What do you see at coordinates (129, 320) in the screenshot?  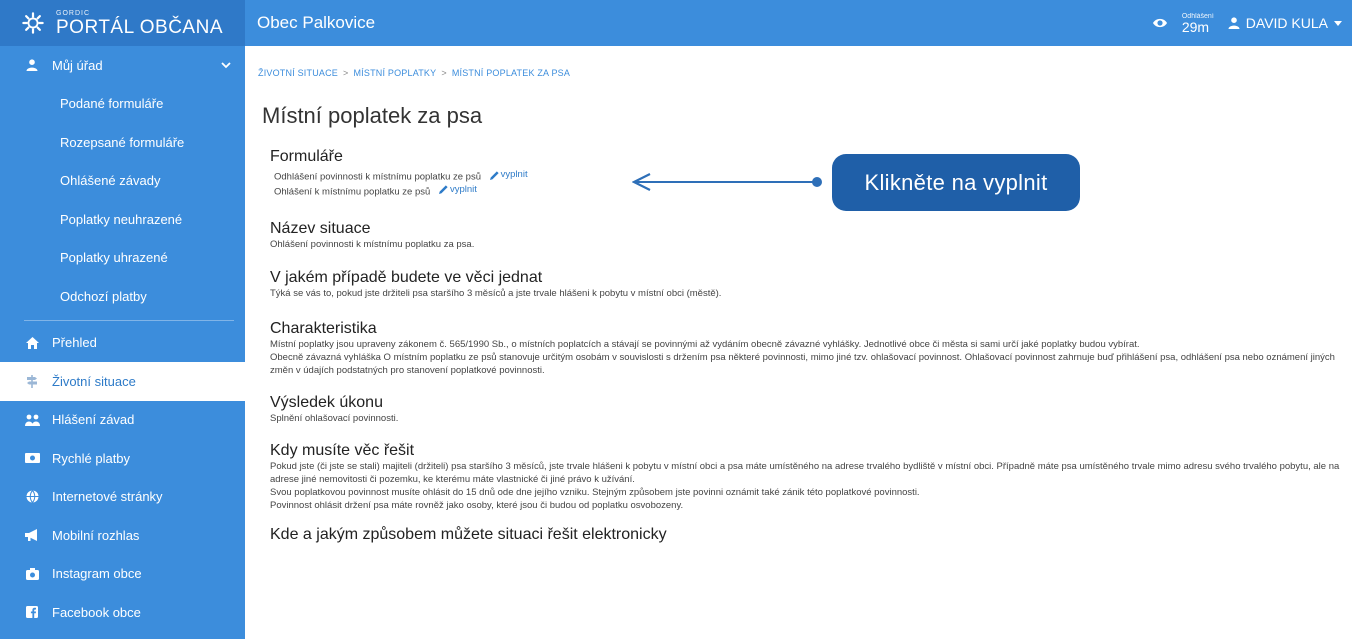 I see `sidebar-divider` at bounding box center [129, 320].